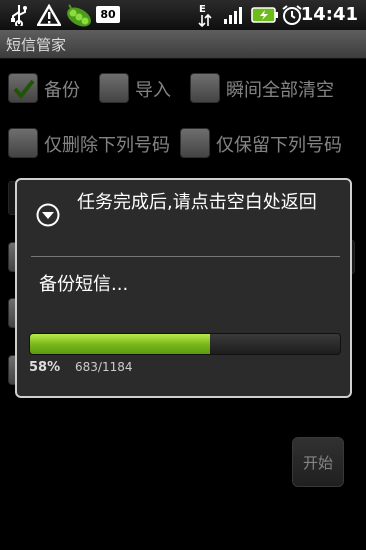 This screenshot has height=550, width=366. I want to click on alarm-icon, so click(292, 15).